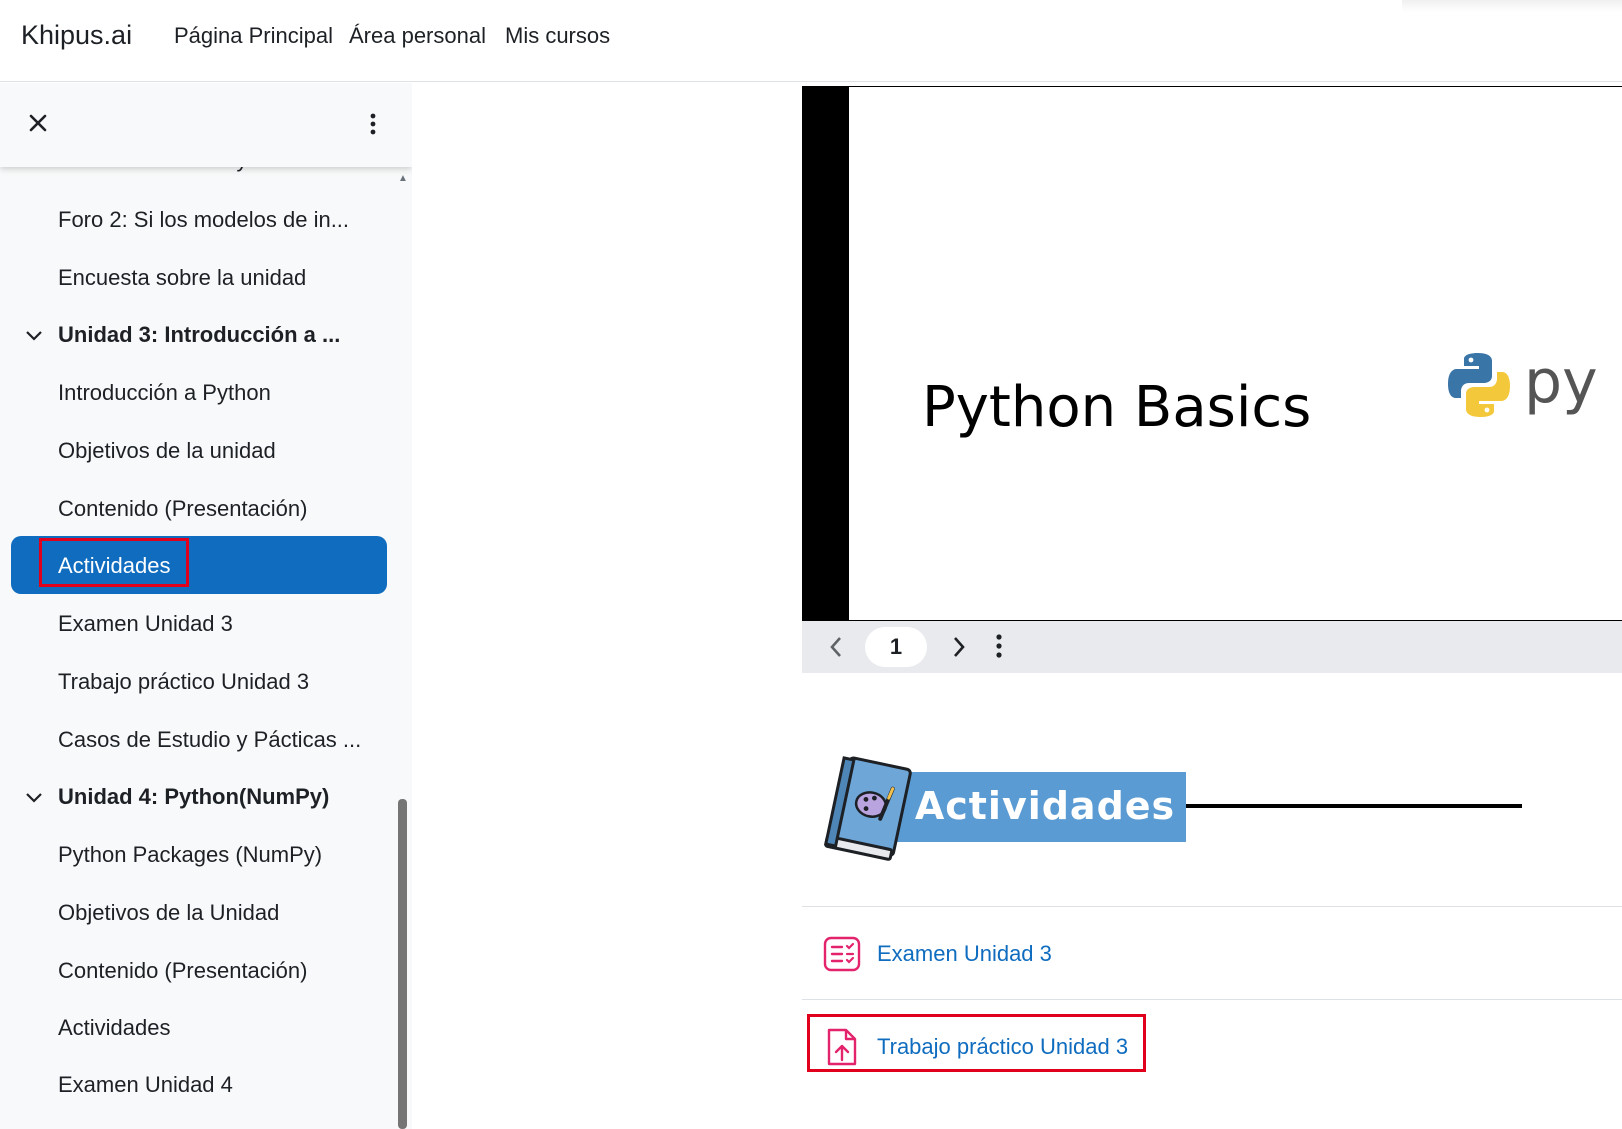 This screenshot has width=1622, height=1129. Describe the element at coordinates (835, 647) in the screenshot. I see `chevron-left-icon` at that location.